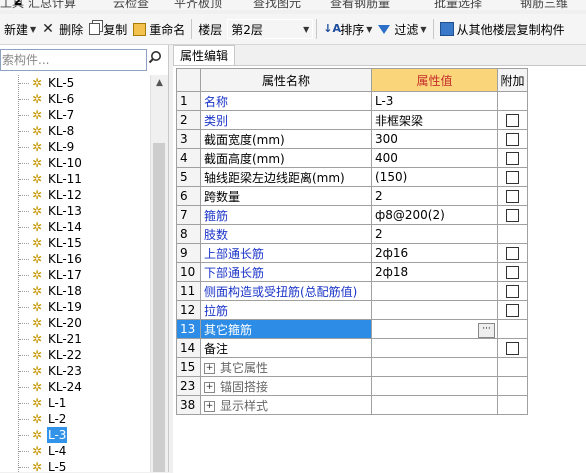  I want to click on property-row: 15 + 其它属性, so click(352, 367).